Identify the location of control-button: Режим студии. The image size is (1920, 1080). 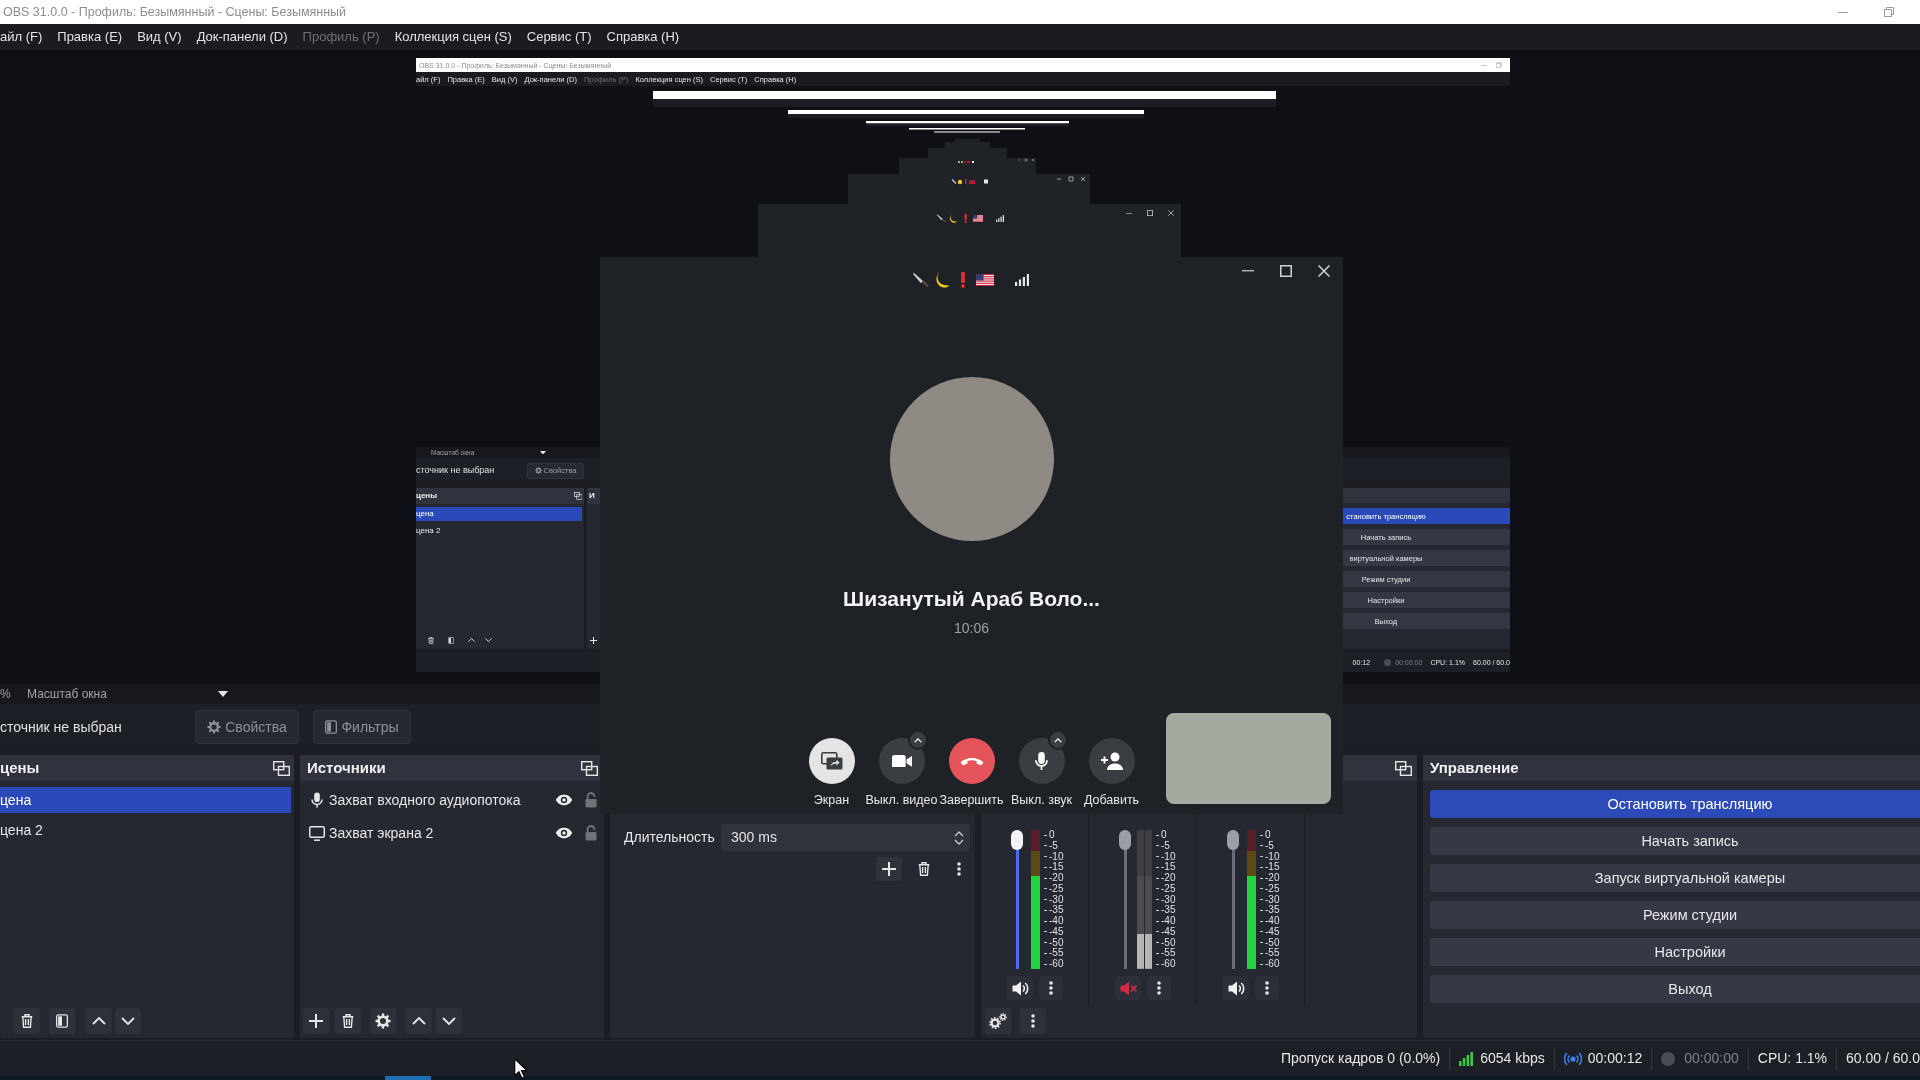
(1675, 915).